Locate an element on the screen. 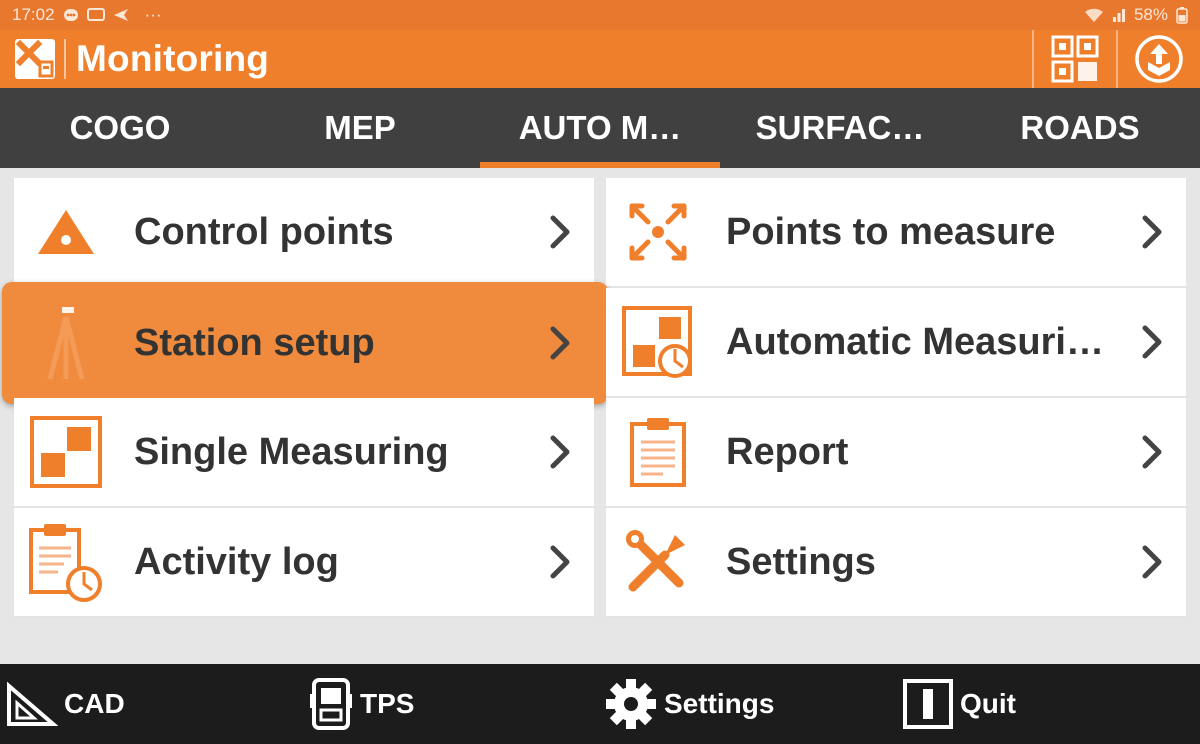 The image size is (1200, 744). tps-button: TPS is located at coordinates (361, 704).